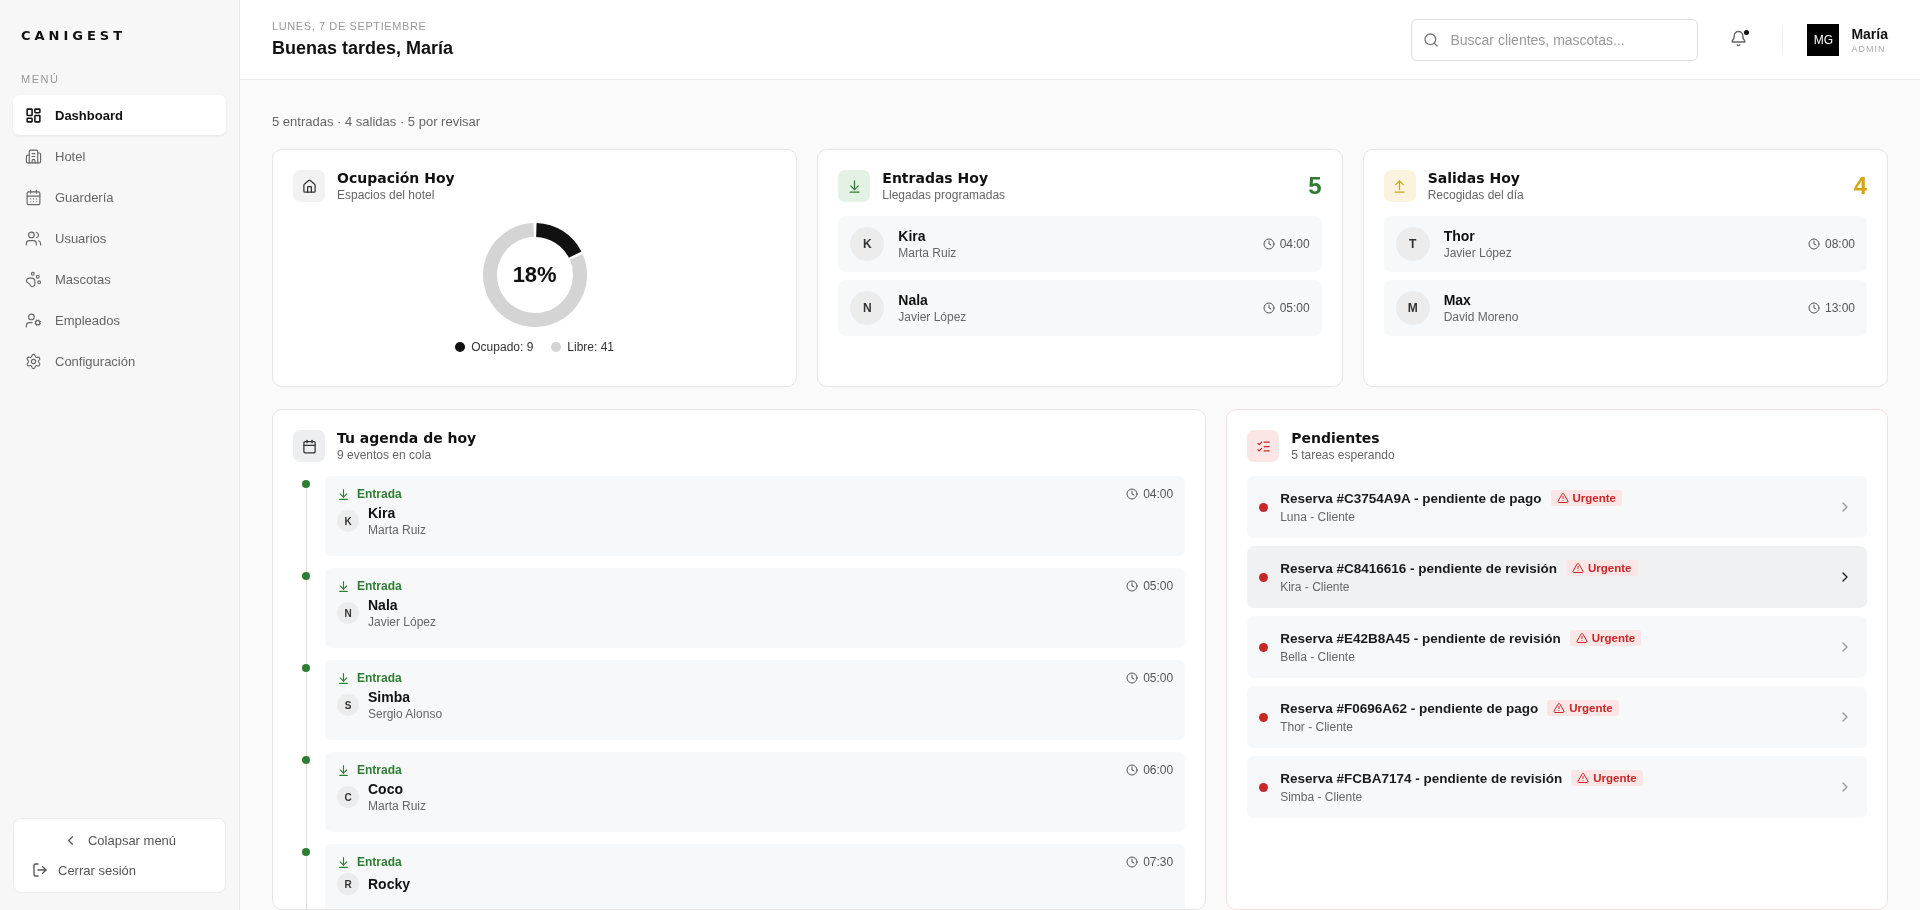  Describe the element at coordinates (33, 197) in the screenshot. I see `calendar-icon` at that location.